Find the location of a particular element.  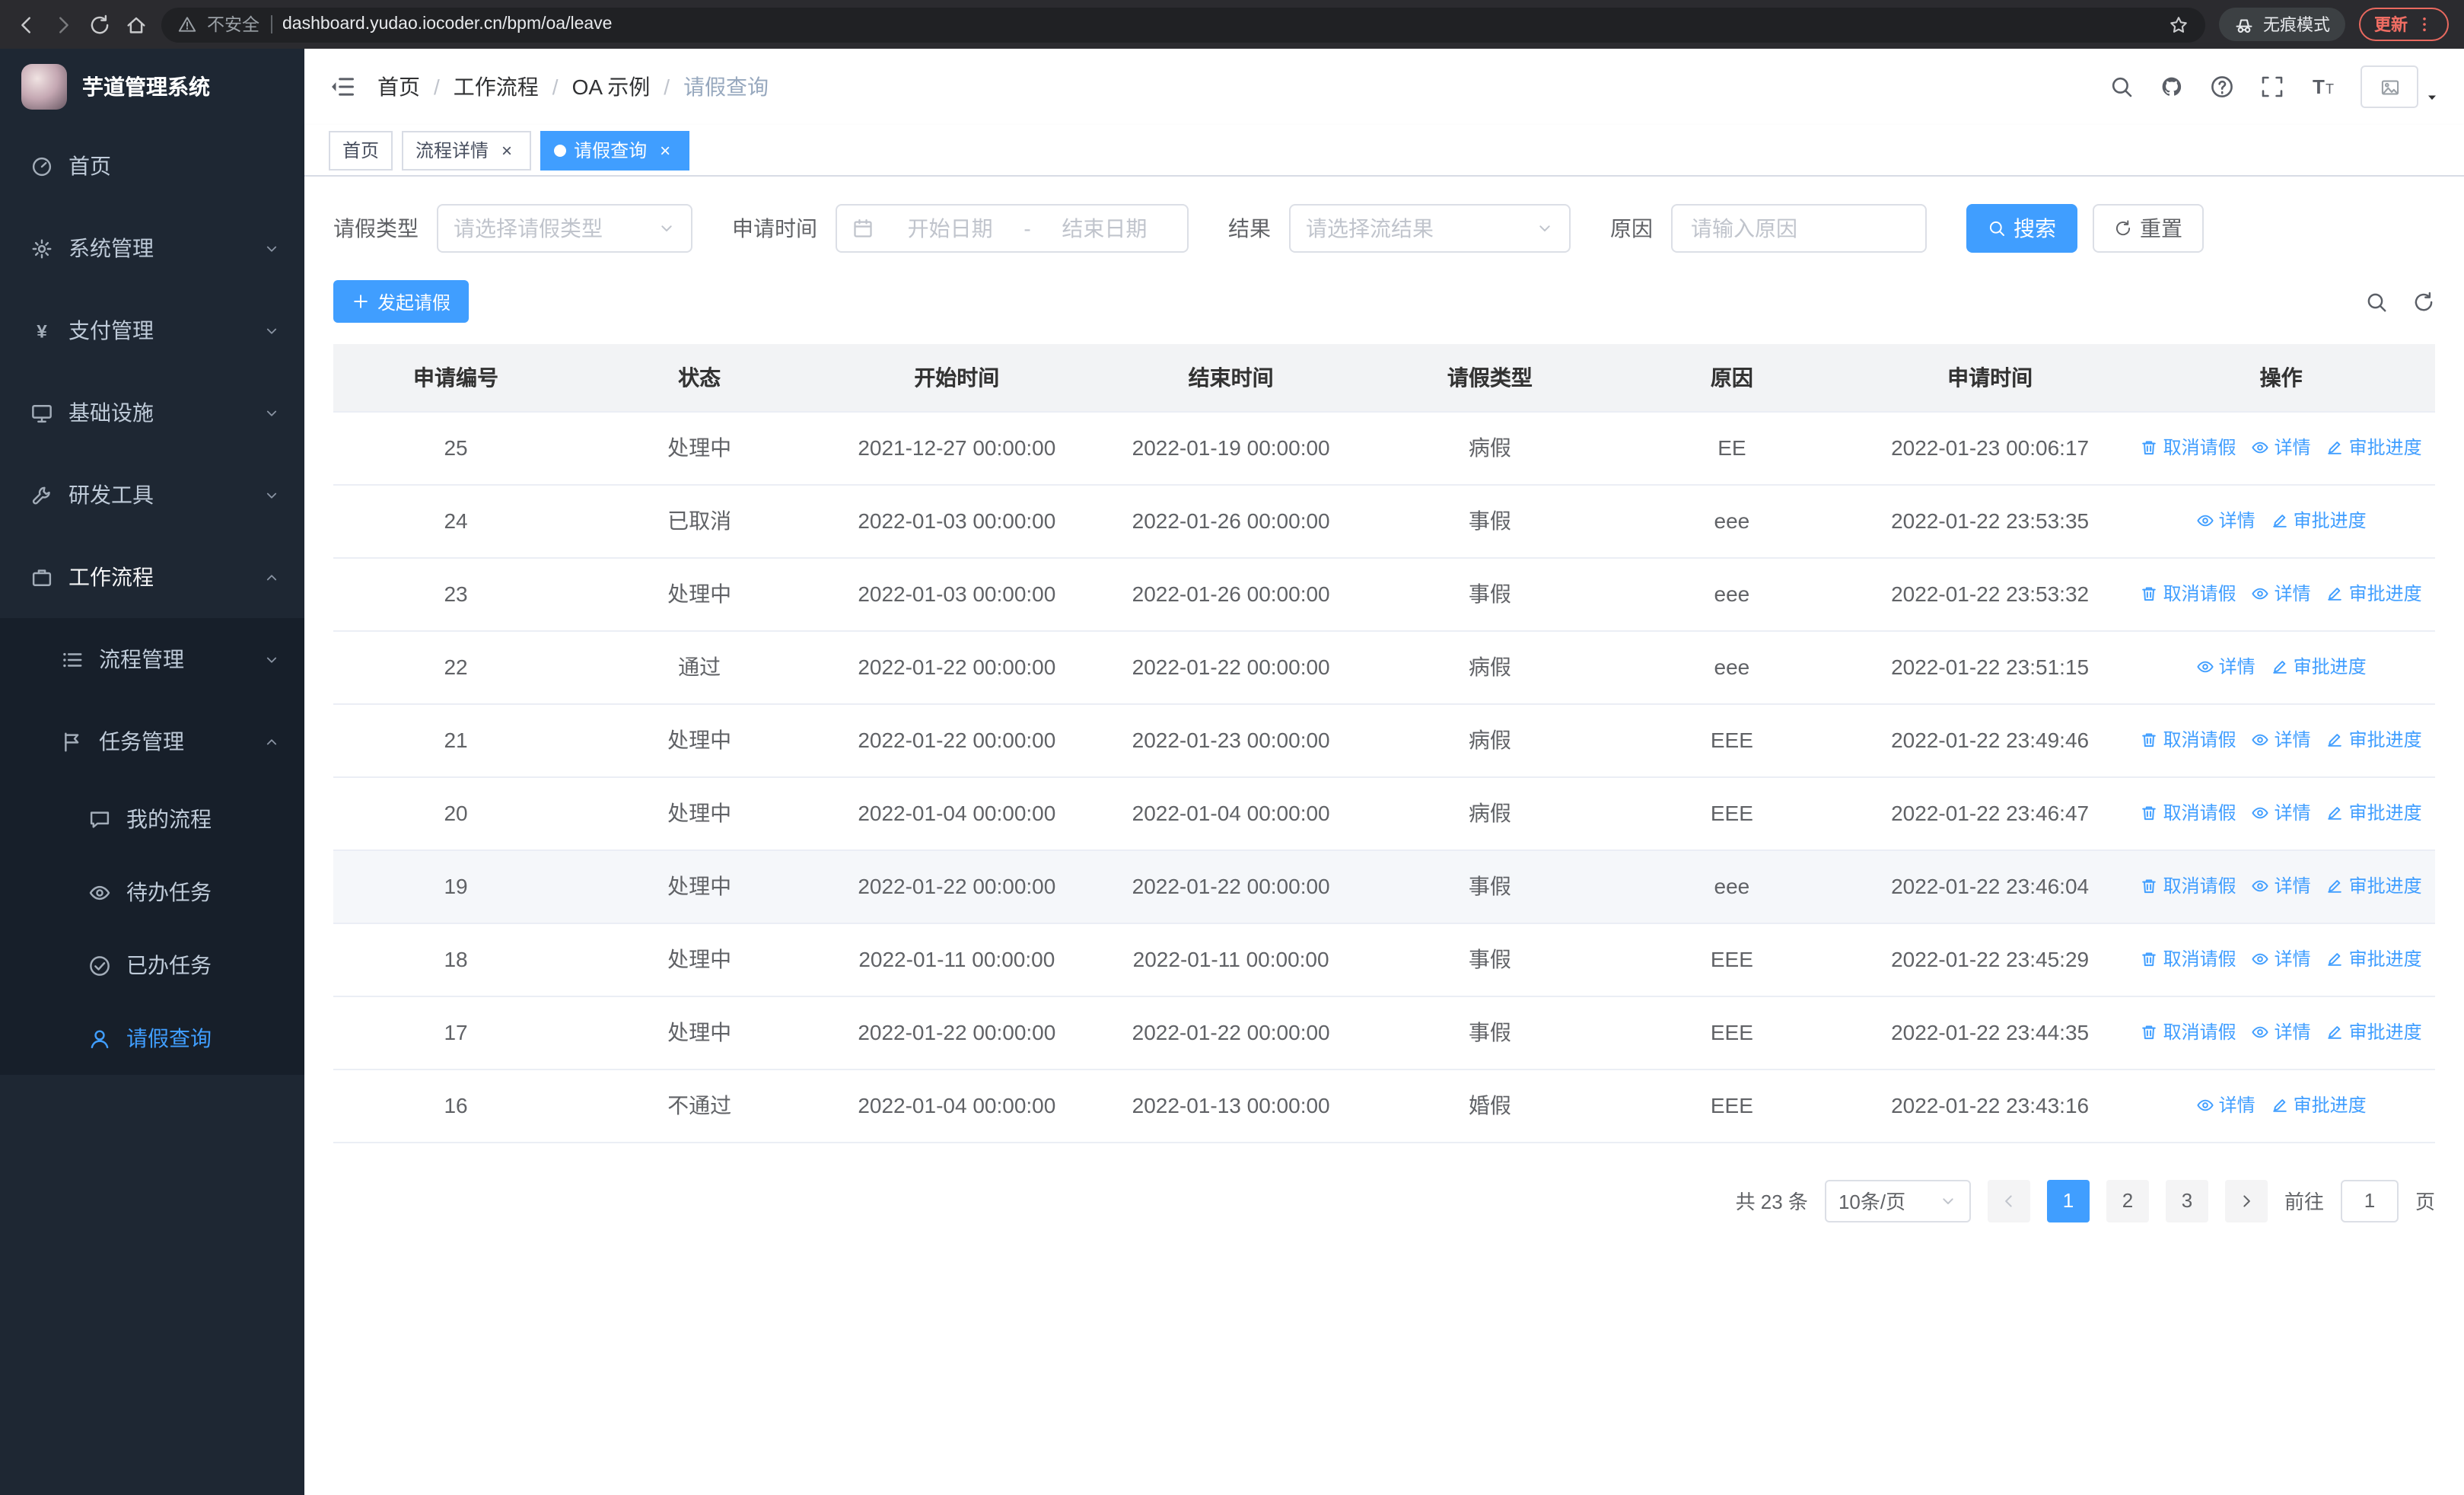

table-tools is located at coordinates (2400, 302).